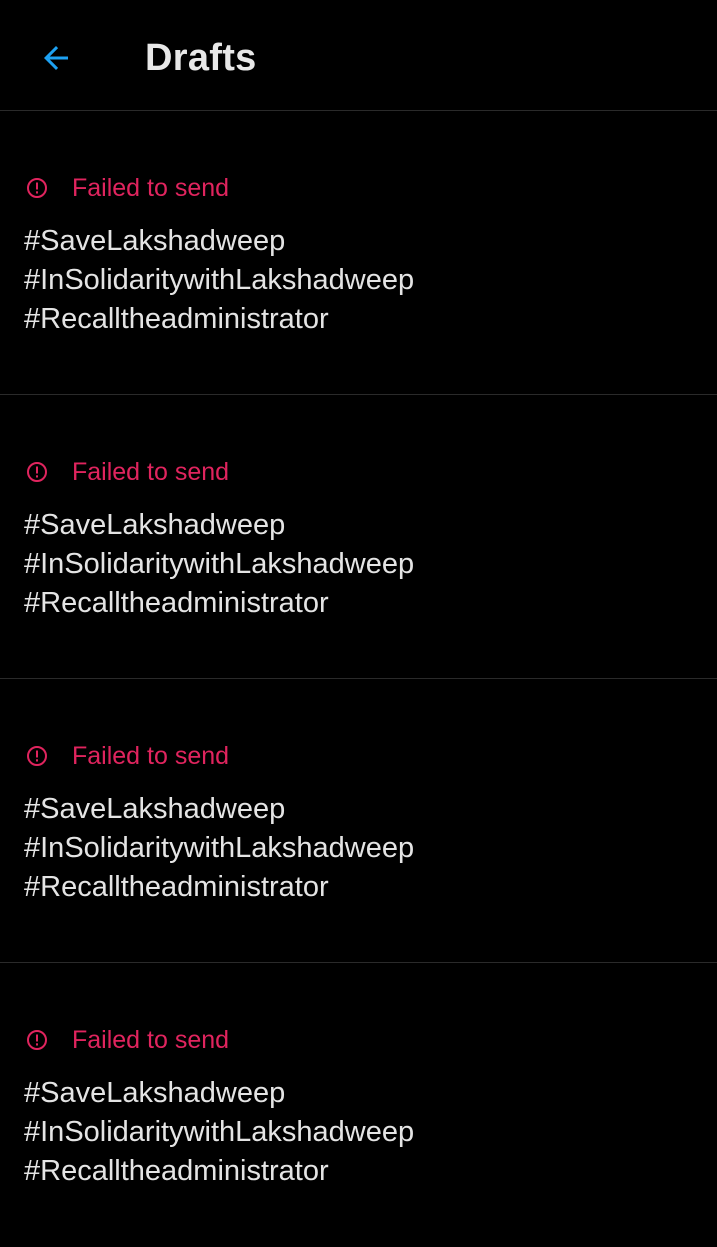 Image resolution: width=717 pixels, height=1247 pixels. What do you see at coordinates (201, 58) in the screenshot?
I see `page-title: Drafts` at bounding box center [201, 58].